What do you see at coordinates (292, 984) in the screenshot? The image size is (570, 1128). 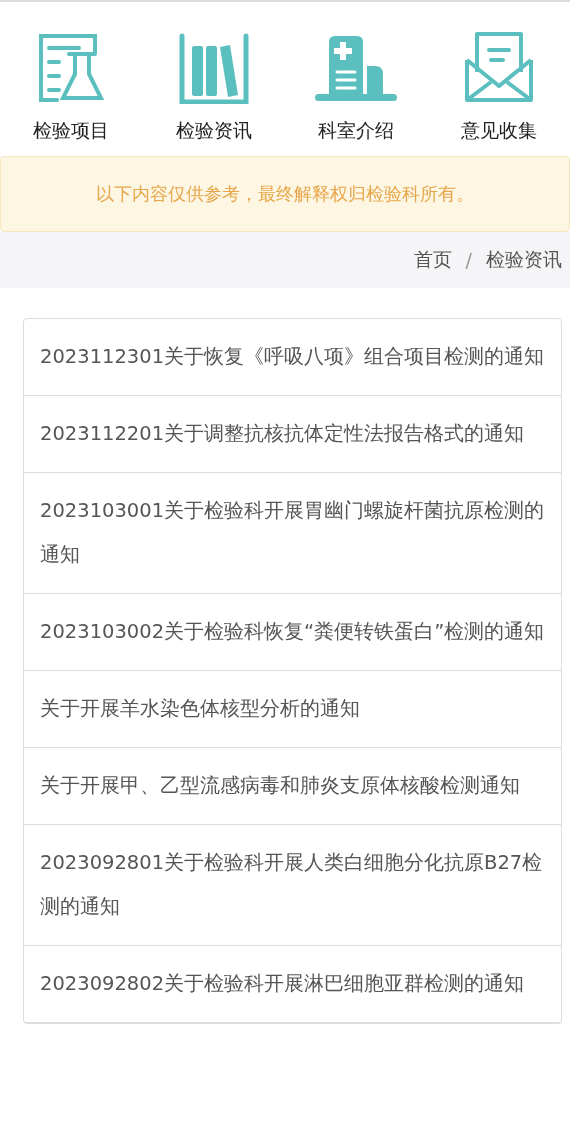 I see `news-item: 2023092802关于检验科开展淋巴细胞亚群检测的通知` at bounding box center [292, 984].